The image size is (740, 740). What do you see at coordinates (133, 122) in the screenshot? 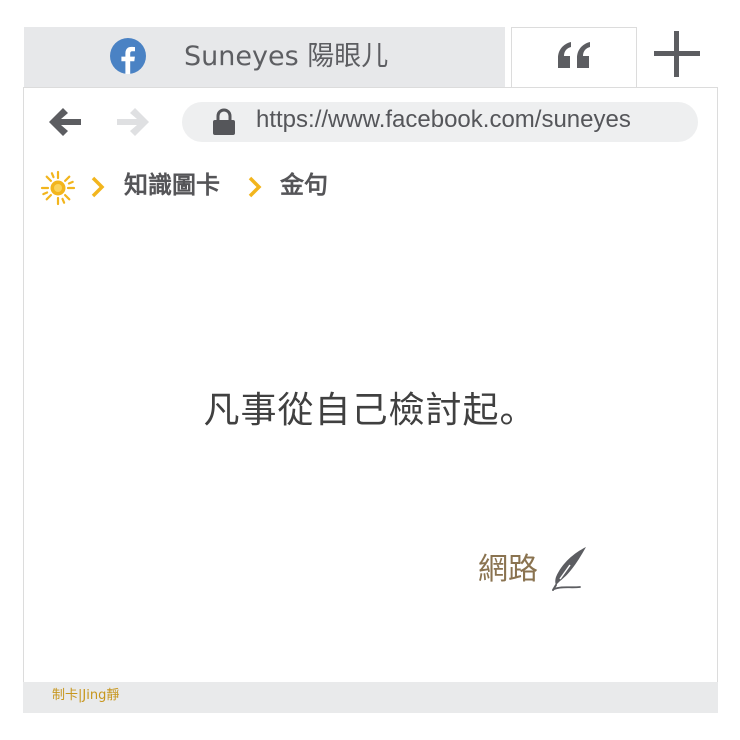
I see `arrow-right-icon` at bounding box center [133, 122].